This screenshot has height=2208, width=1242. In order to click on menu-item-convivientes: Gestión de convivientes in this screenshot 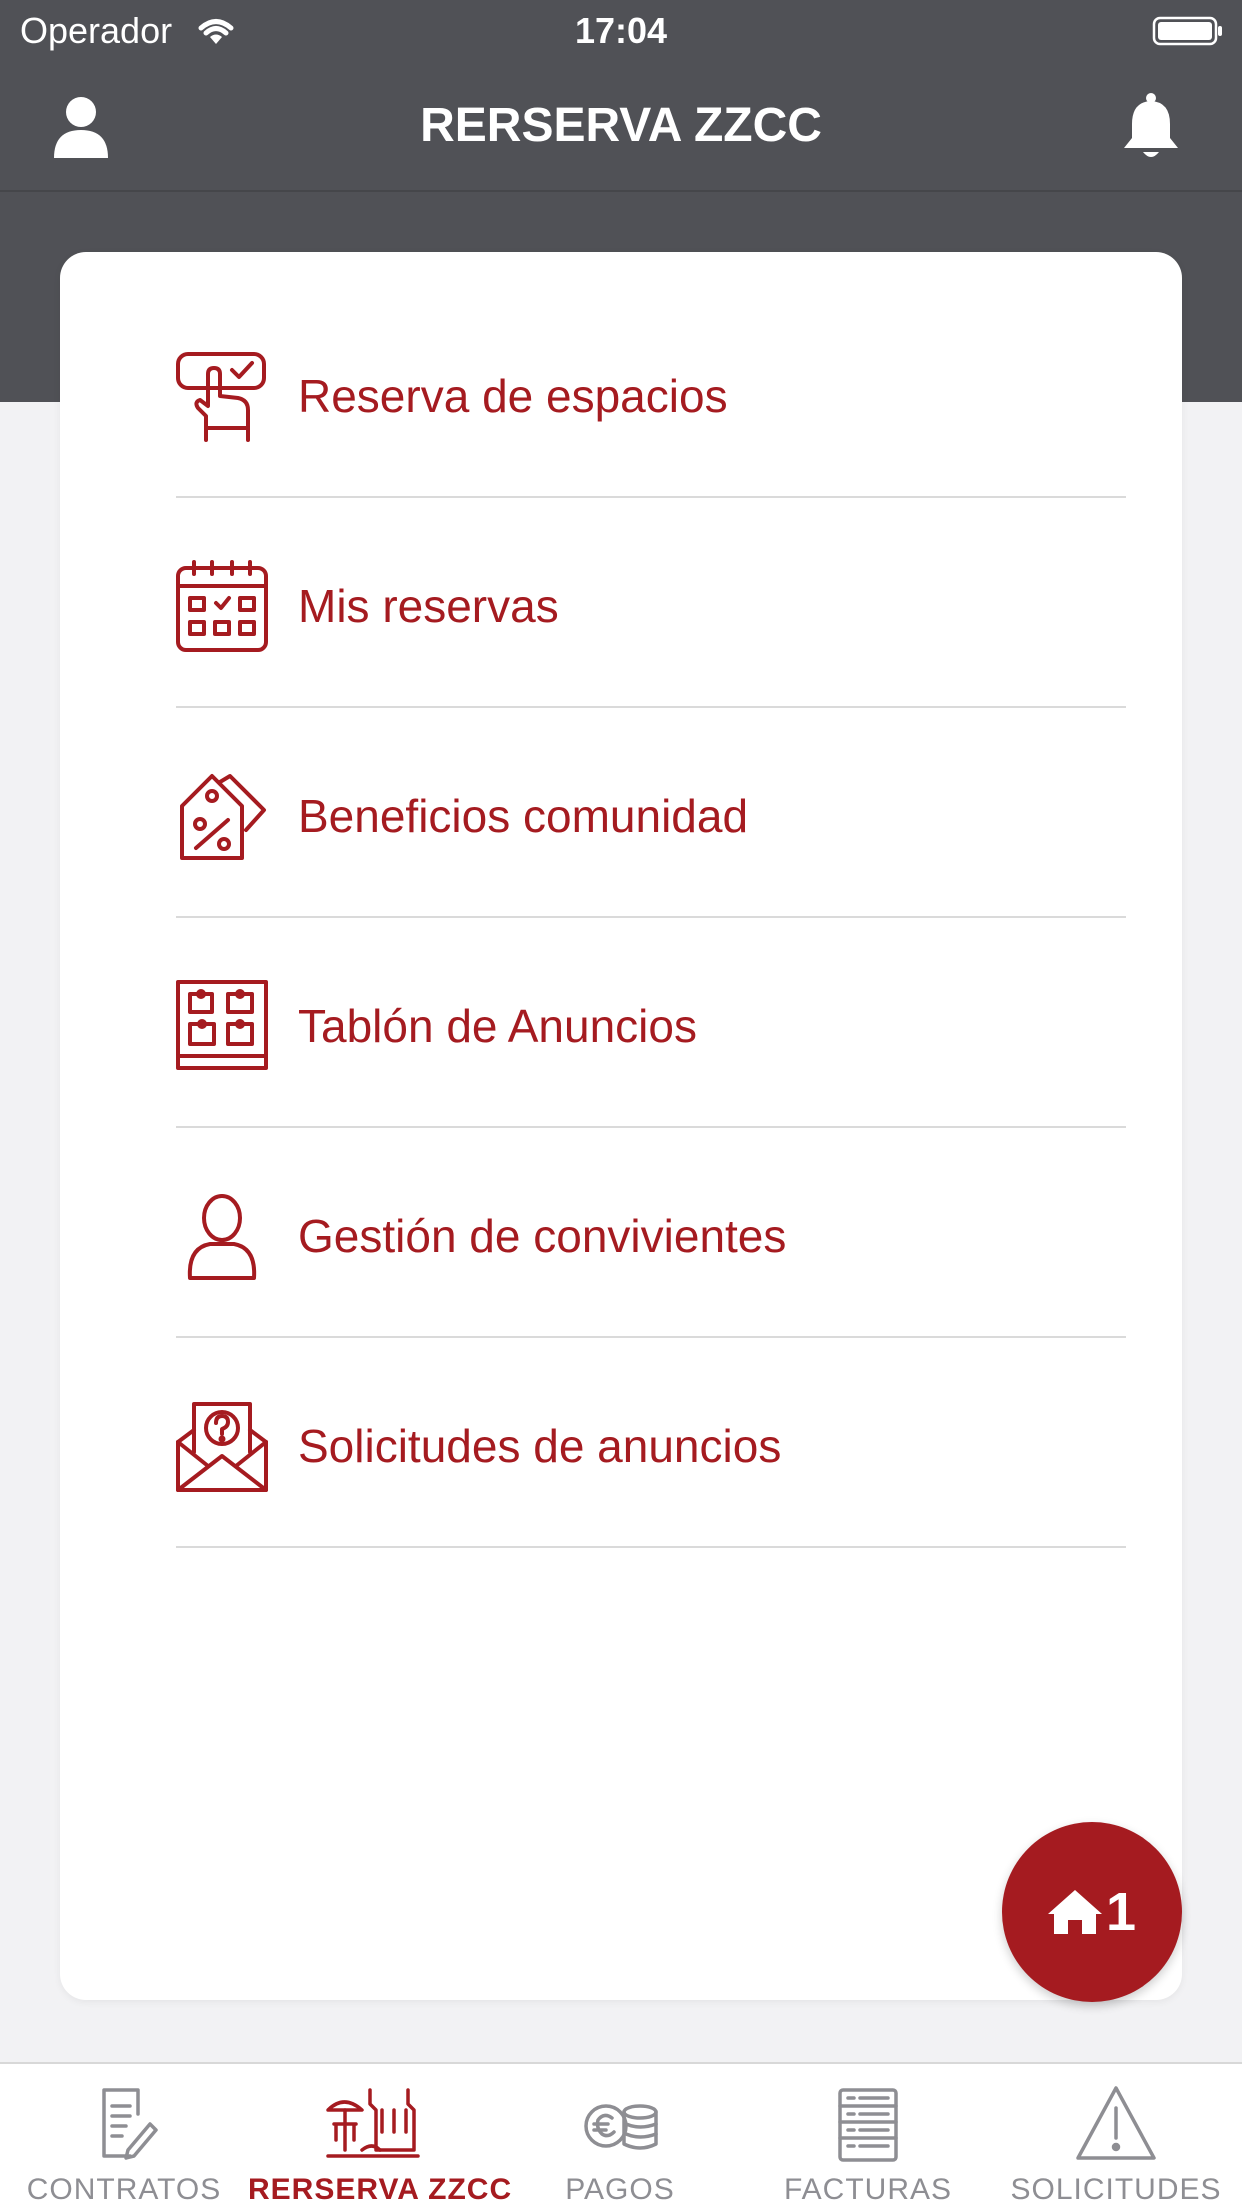, I will do `click(651, 1233)`.